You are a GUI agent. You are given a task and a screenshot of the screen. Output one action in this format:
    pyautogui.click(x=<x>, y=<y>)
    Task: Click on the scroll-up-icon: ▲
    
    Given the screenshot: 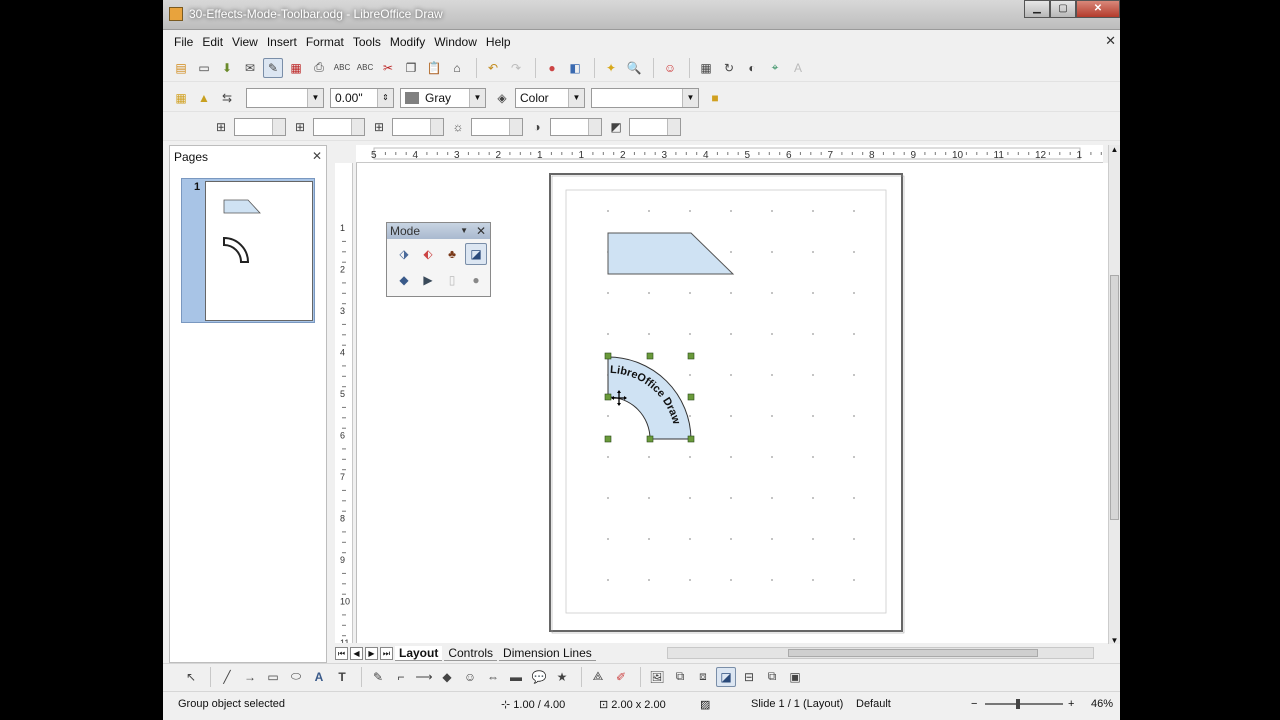 What is the action you would take?
    pyautogui.click(x=1114, y=149)
    